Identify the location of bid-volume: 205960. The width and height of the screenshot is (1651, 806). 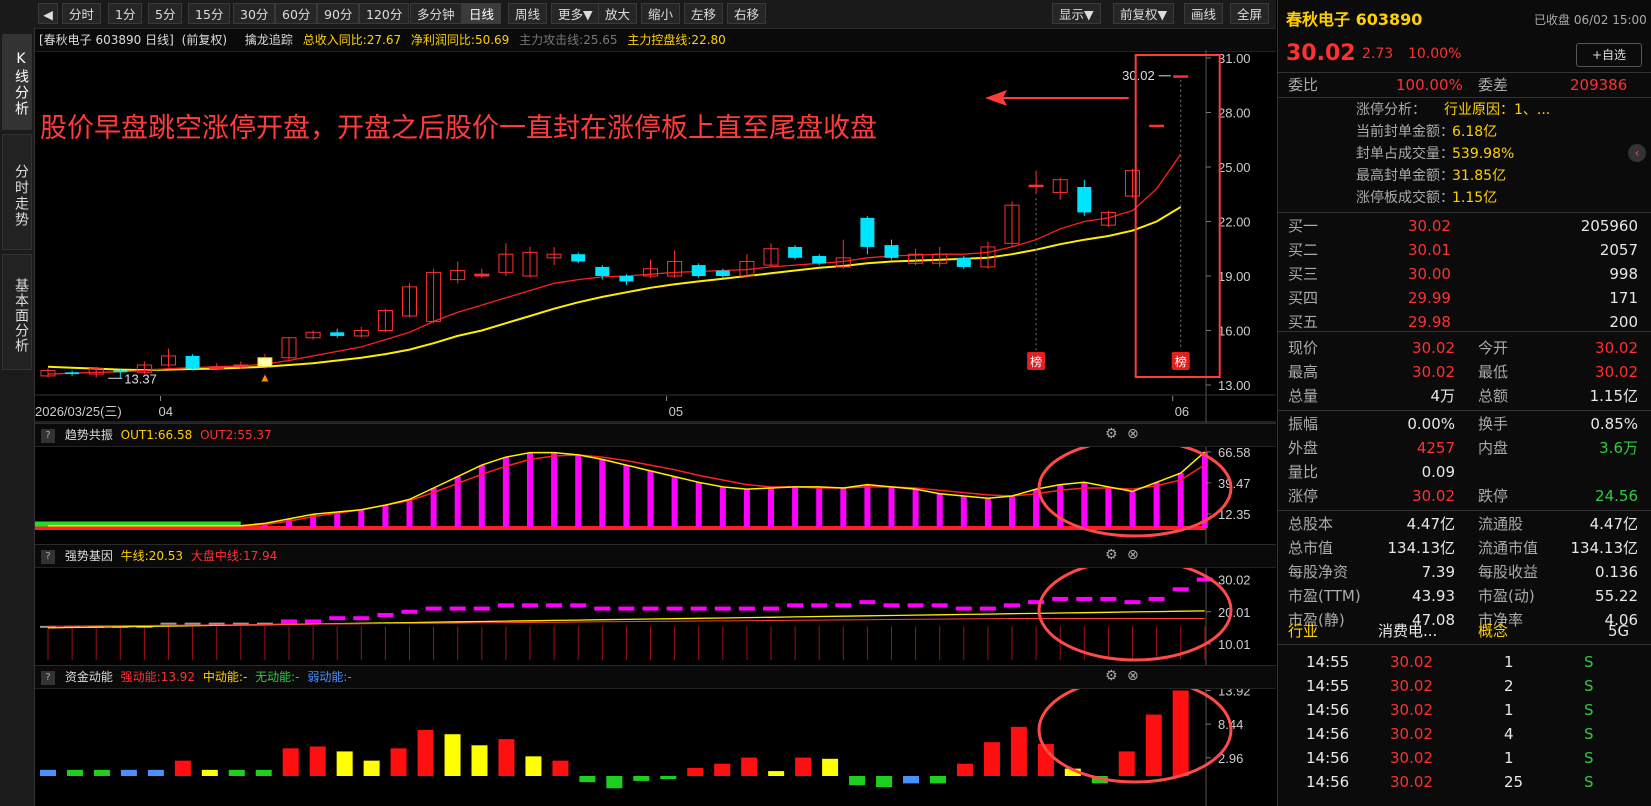
(1609, 226).